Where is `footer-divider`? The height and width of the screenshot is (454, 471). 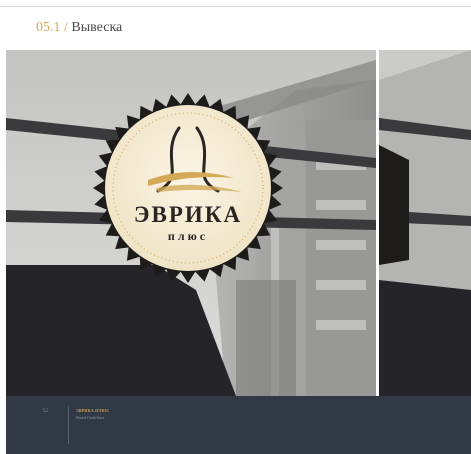
footer-divider is located at coordinates (68, 425).